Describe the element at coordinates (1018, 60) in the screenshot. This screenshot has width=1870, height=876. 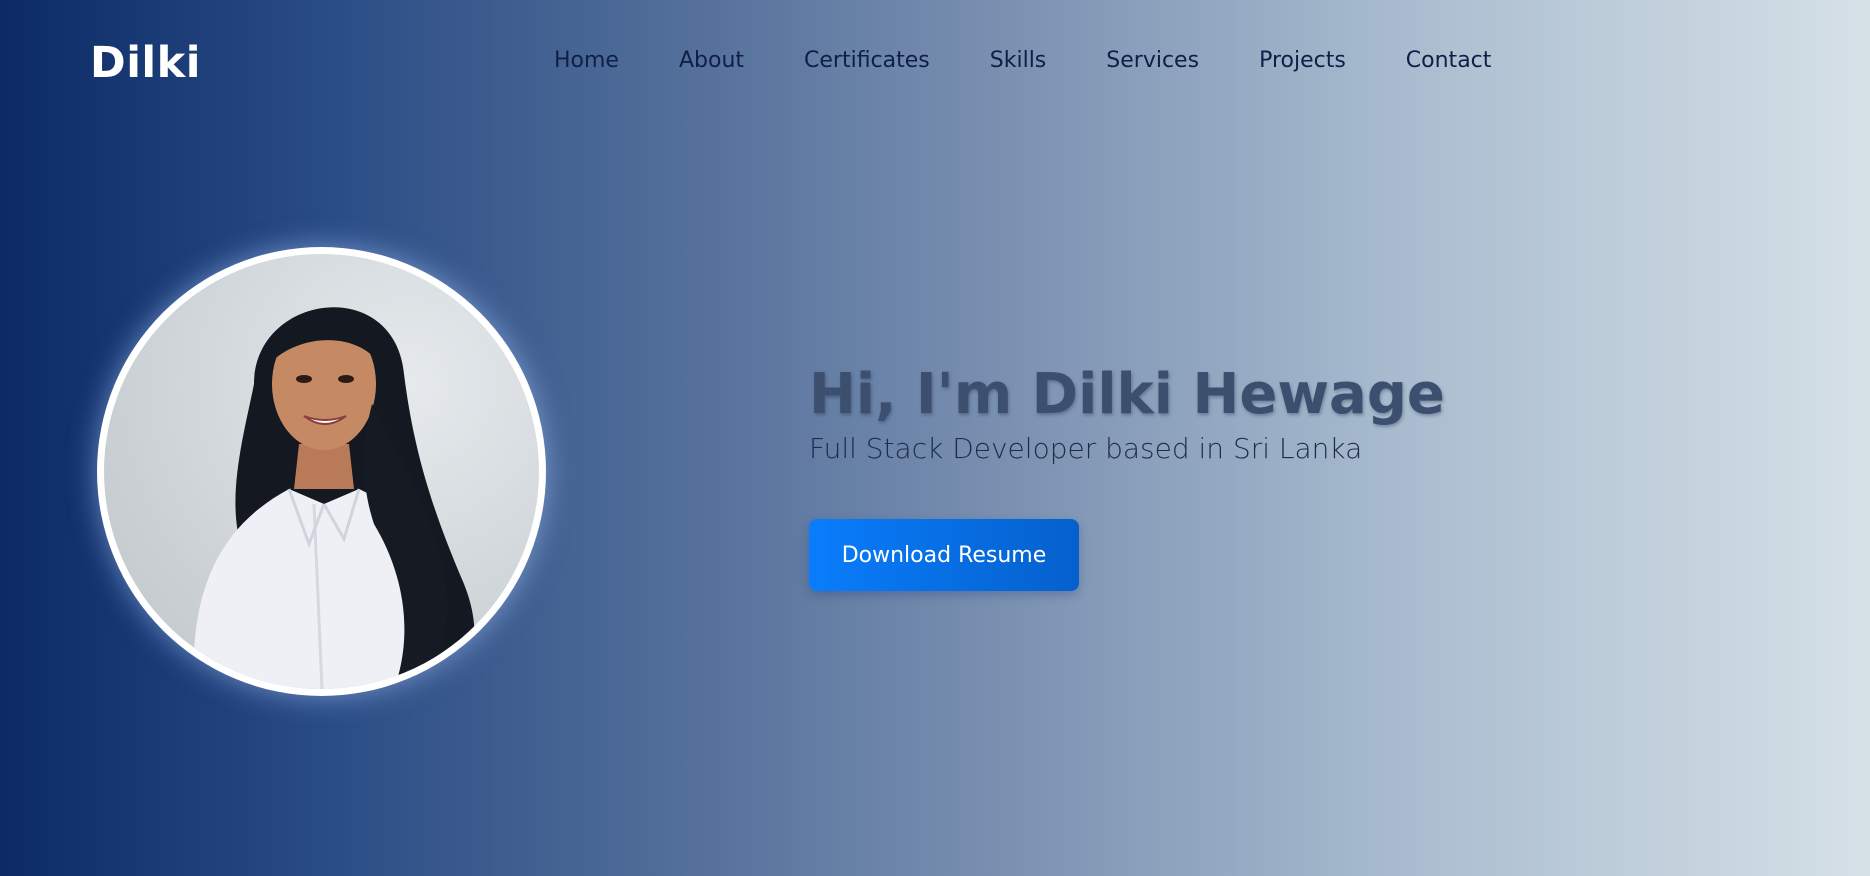
I see `nav-link-skills: Skills` at that location.